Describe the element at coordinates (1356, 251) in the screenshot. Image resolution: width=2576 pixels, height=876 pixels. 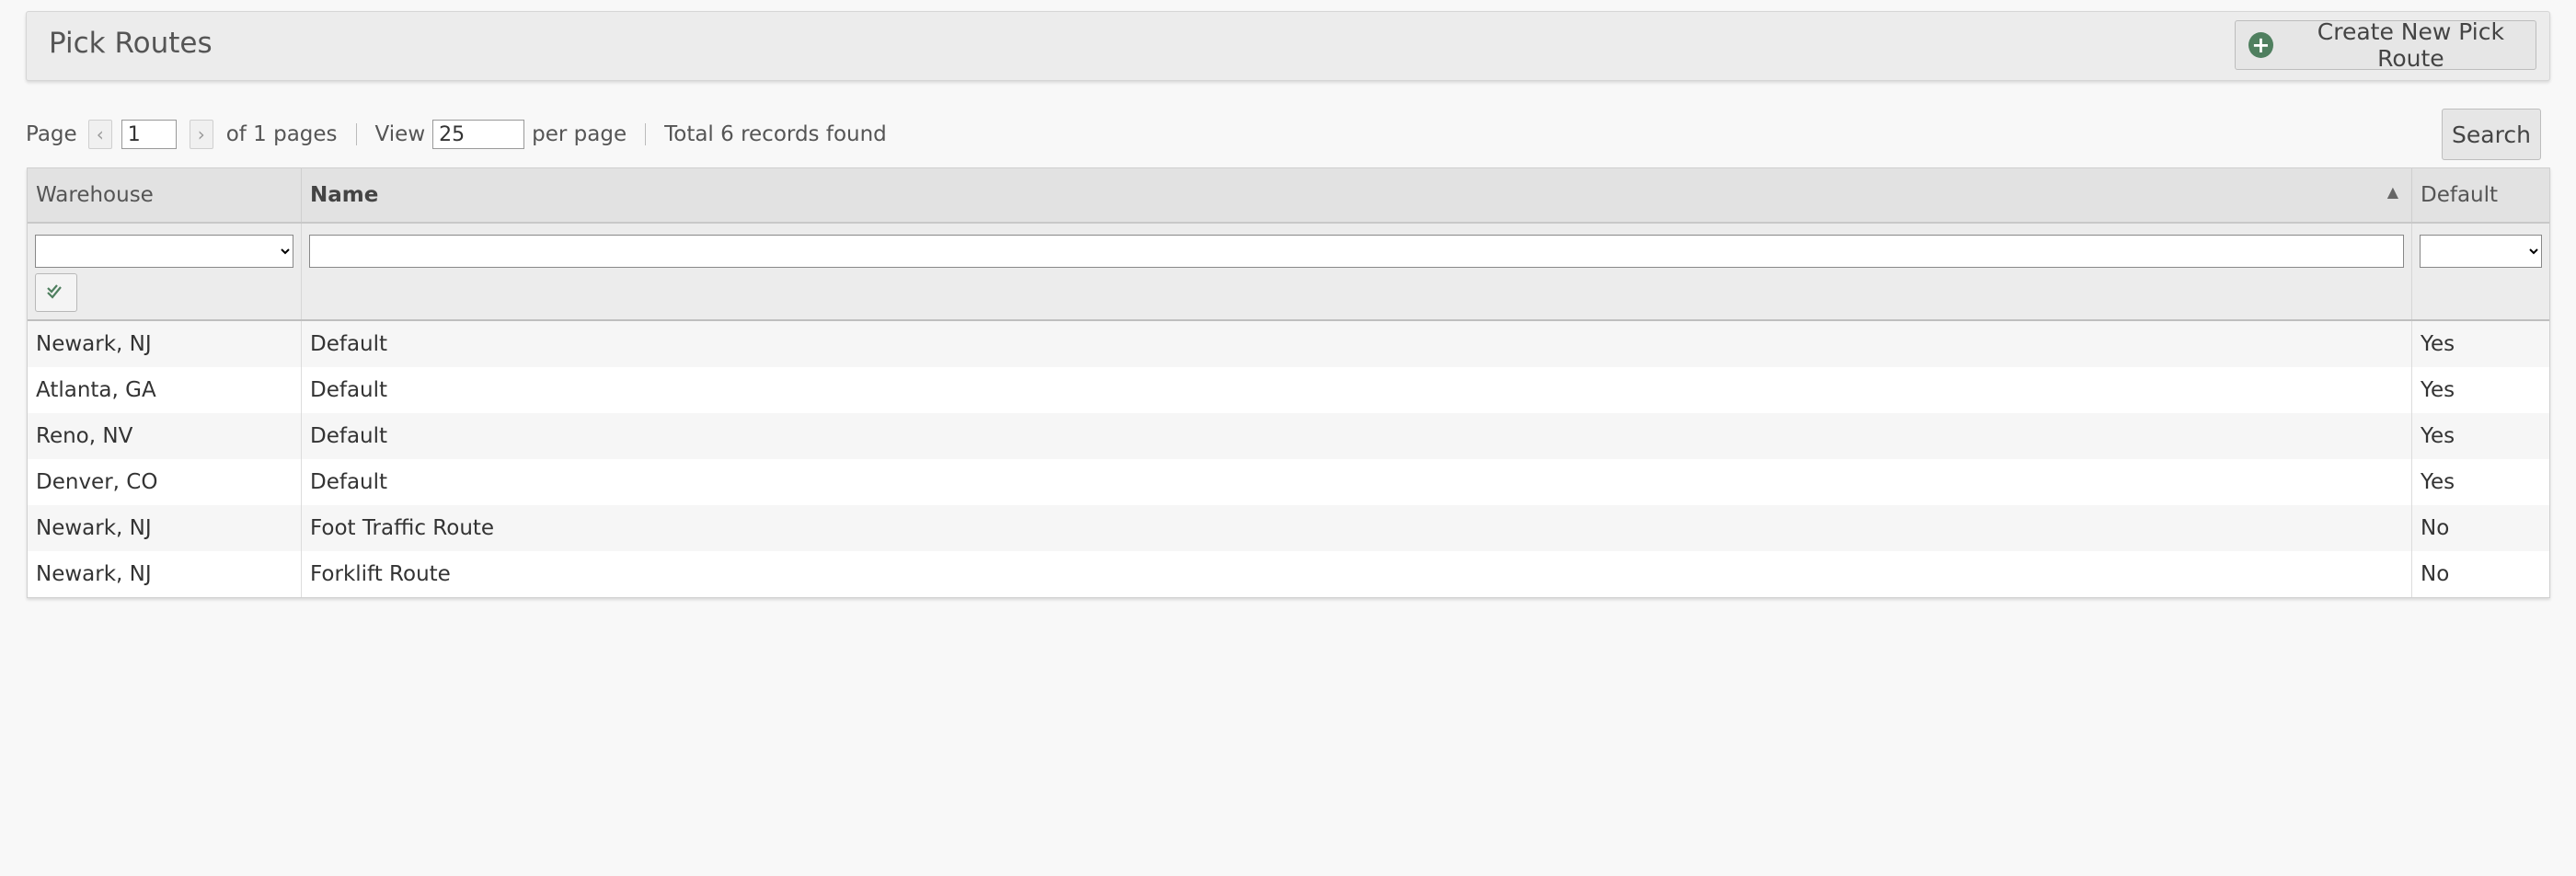
I see `name-filter-input` at that location.